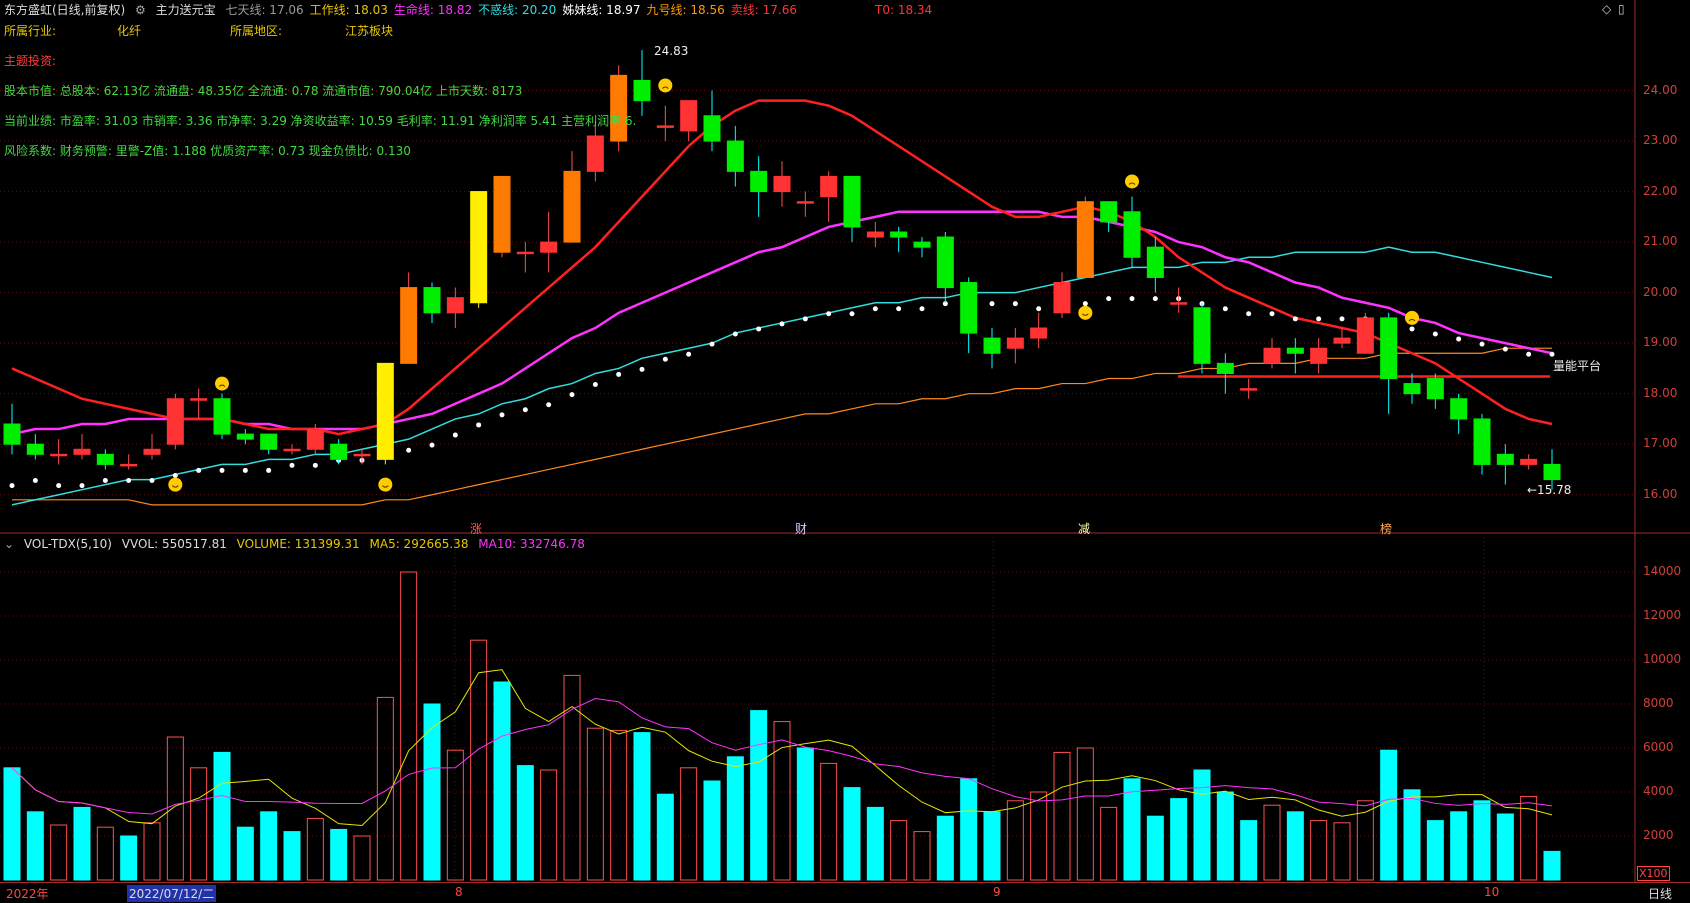 This screenshot has width=1690, height=903. Describe the element at coordinates (9, 544) in the screenshot. I see `volume-collapse-icon: ⌄` at that location.